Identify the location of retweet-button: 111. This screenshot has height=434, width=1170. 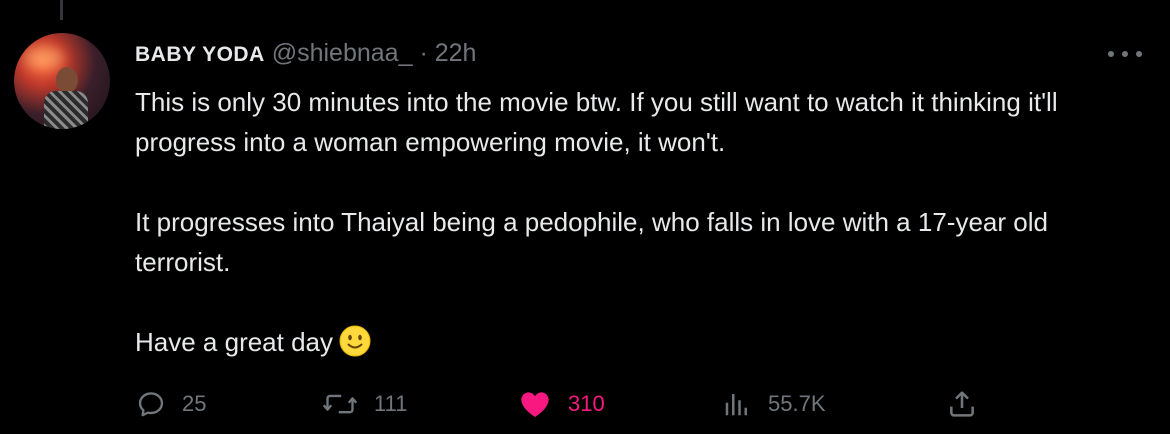
(364, 404).